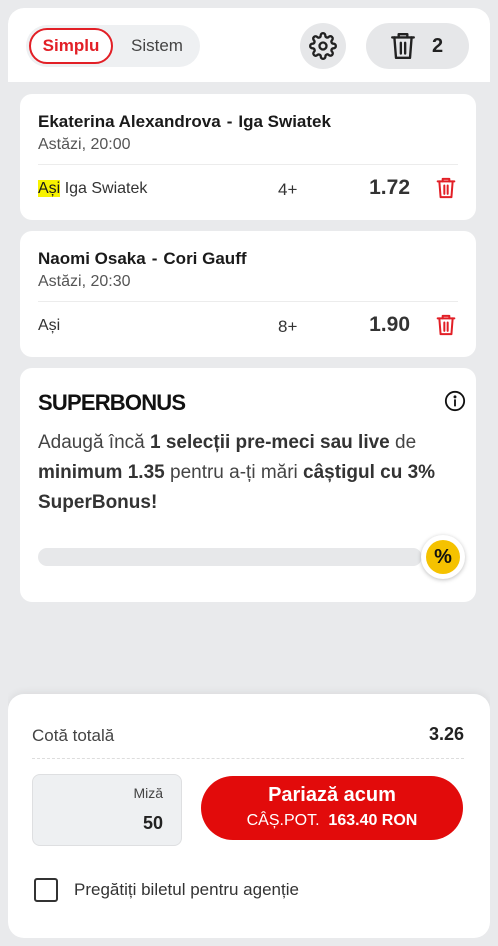  I want to click on info-icon, so click(455, 401).